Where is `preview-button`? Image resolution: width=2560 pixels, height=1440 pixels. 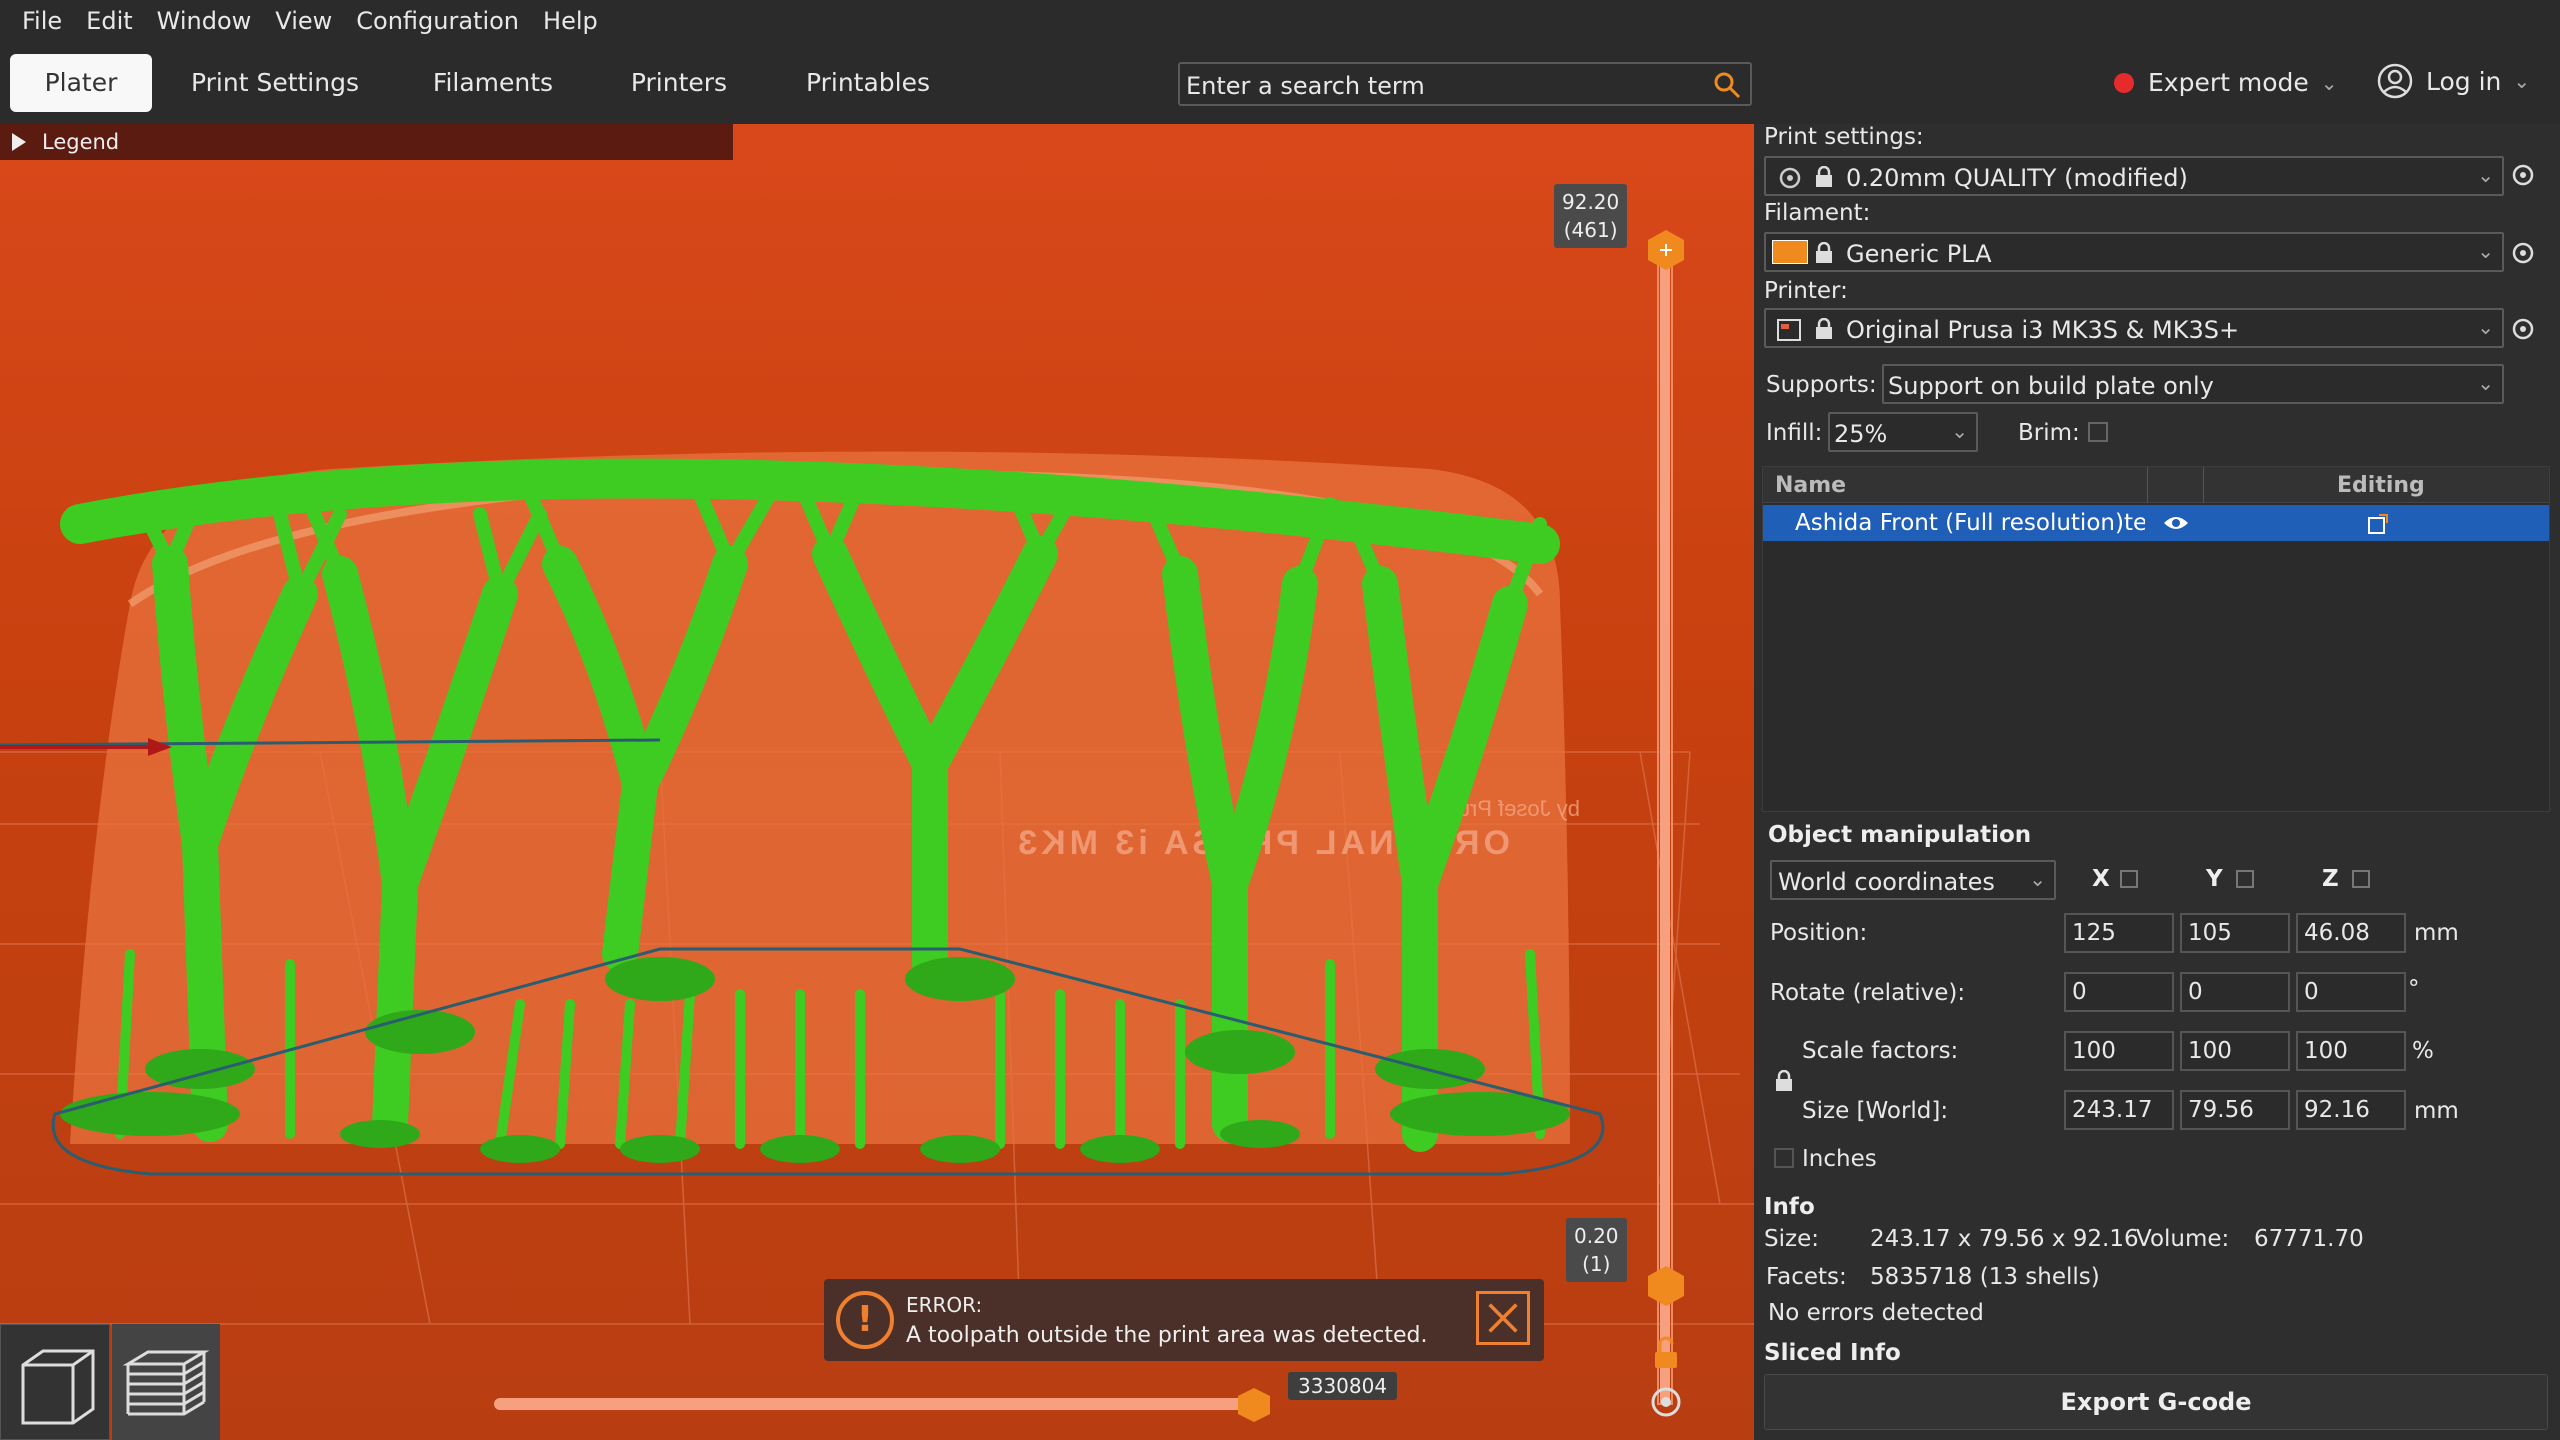 preview-button is located at coordinates (166, 1382).